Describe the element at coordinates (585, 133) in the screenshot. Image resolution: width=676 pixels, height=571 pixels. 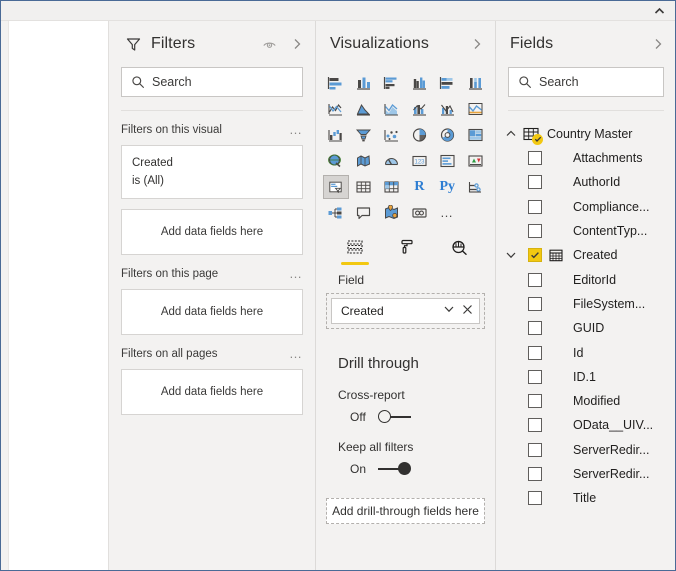
I see `fields-table-country-master: Country Master` at that location.